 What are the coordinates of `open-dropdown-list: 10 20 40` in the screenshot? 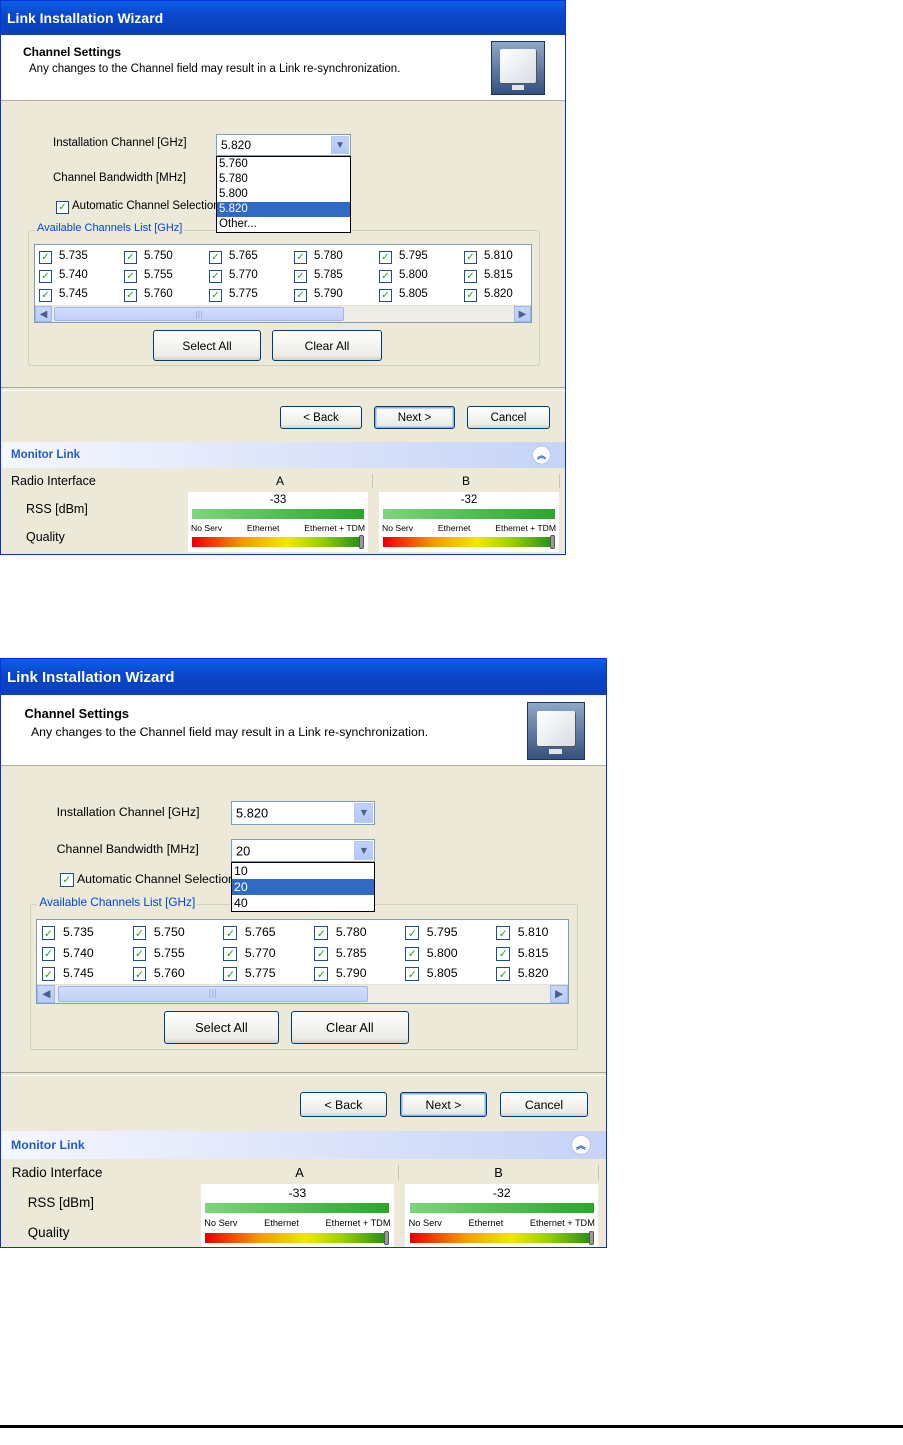 It's located at (303, 887).